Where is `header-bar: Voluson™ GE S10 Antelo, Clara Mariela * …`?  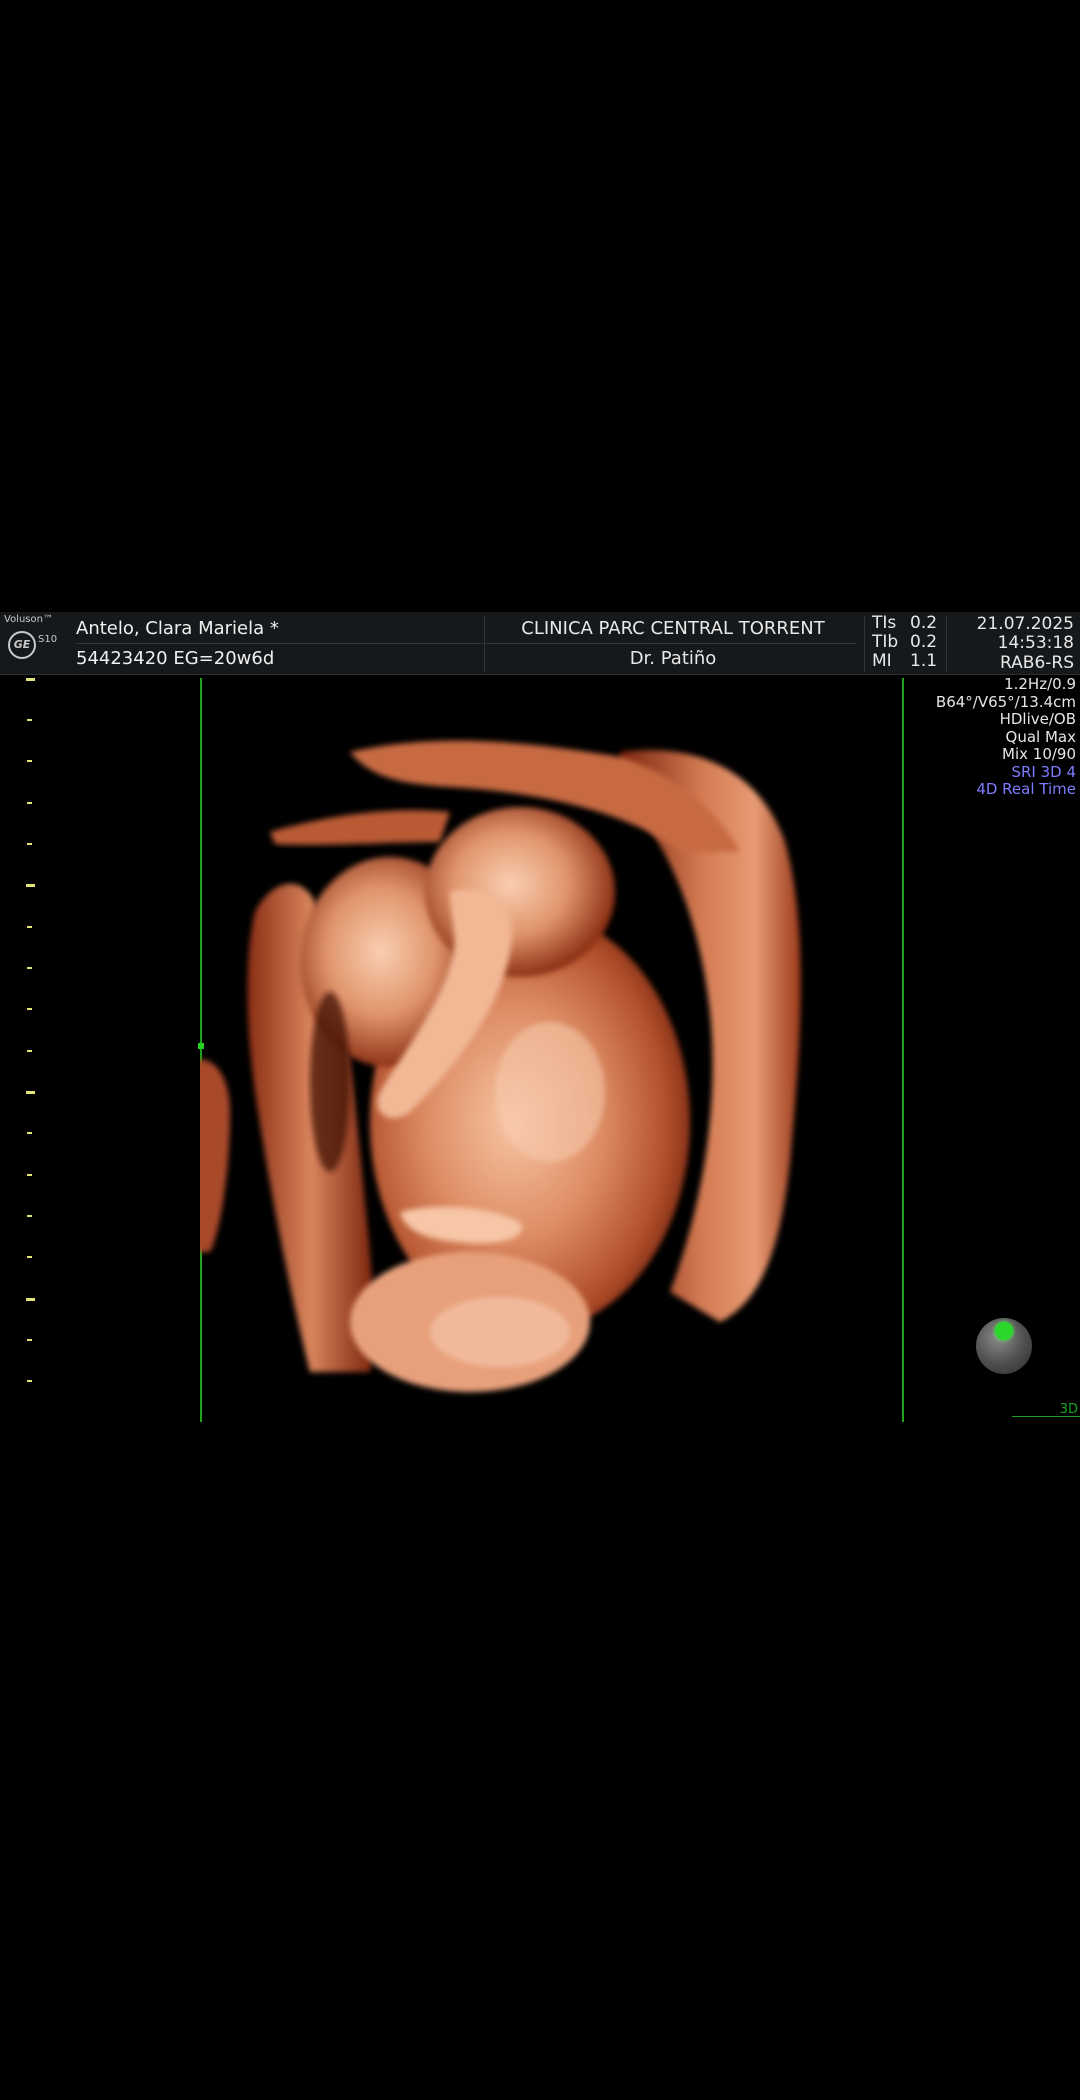
header-bar: Voluson™ GE S10 Antelo, Clara Mariela * … is located at coordinates (540, 643).